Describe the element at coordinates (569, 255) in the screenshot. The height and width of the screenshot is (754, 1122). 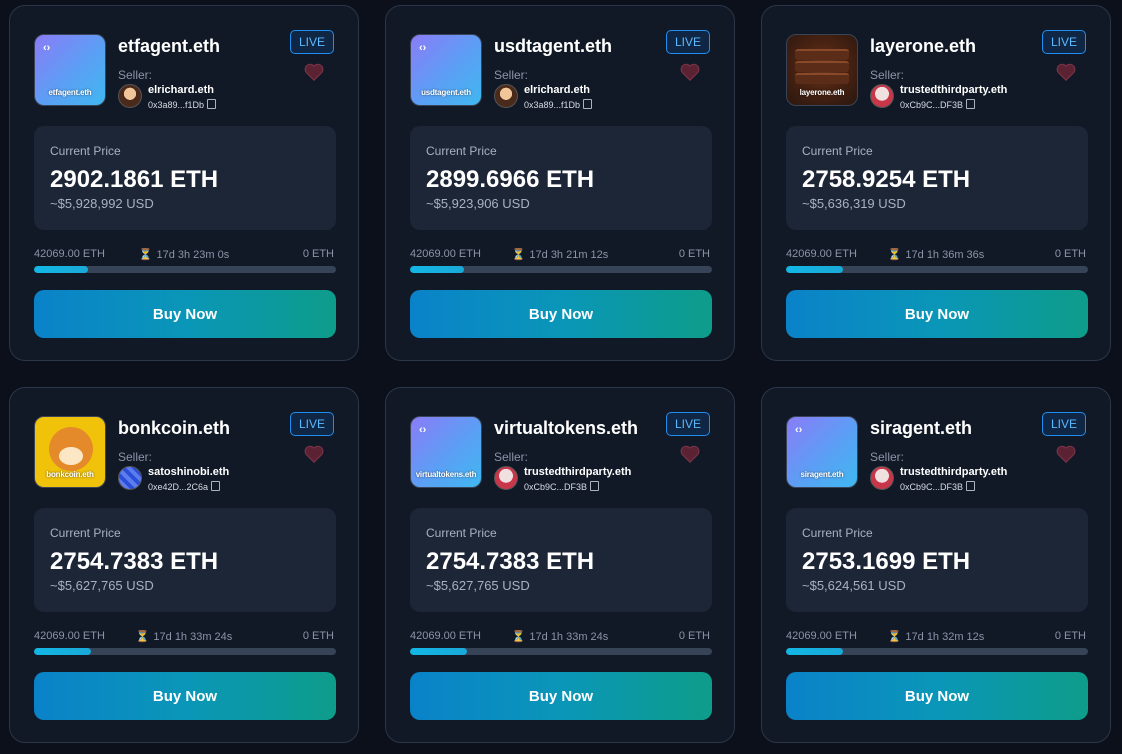
I see `time-remaining-text: 17d 3h 21m 12s` at that location.